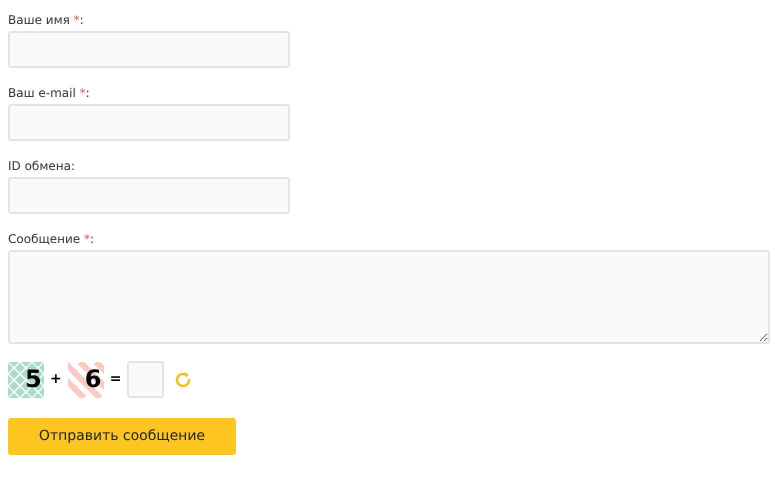  I want to click on captcha-answer-field, so click(145, 379).